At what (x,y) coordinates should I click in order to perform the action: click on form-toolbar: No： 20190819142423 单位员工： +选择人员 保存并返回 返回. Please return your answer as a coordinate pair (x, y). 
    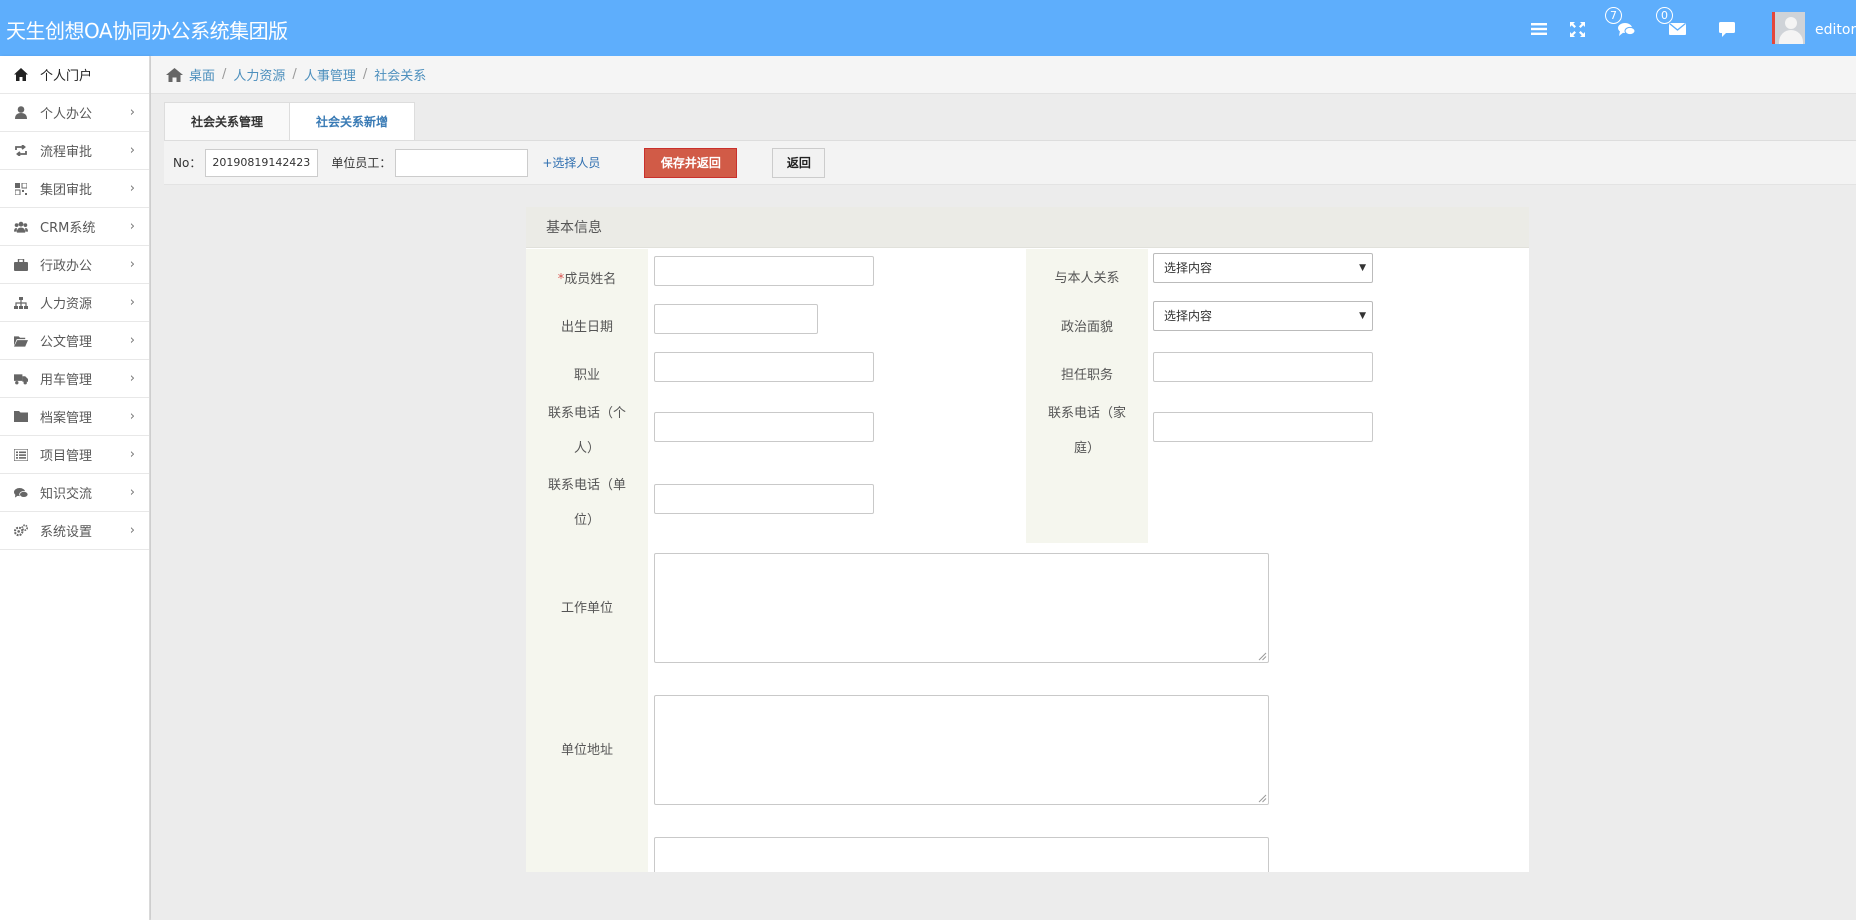
    Looking at the image, I should click on (1010, 162).